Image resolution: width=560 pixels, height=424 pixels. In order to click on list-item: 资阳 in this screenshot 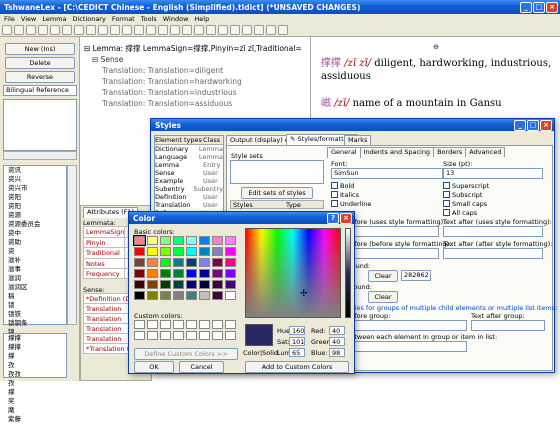, I will do `click(35, 197)`.